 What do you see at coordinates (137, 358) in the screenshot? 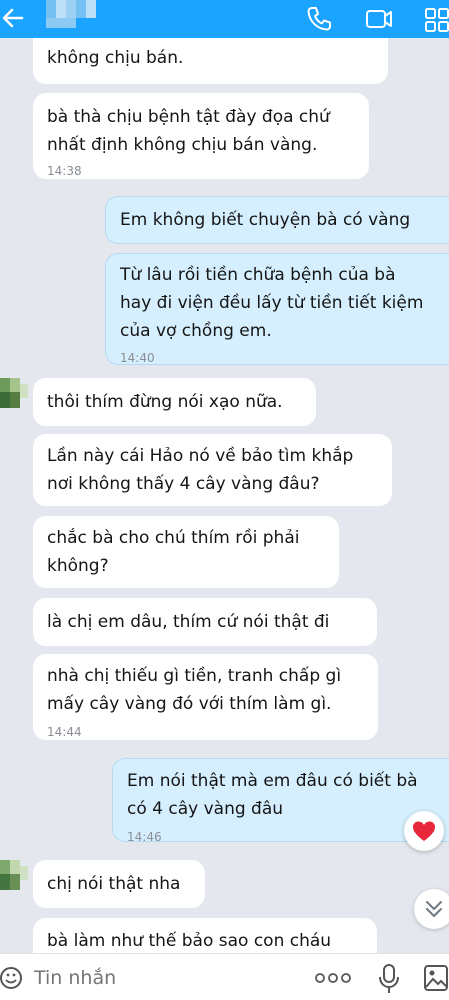
I see `message-time: 14:40` at bounding box center [137, 358].